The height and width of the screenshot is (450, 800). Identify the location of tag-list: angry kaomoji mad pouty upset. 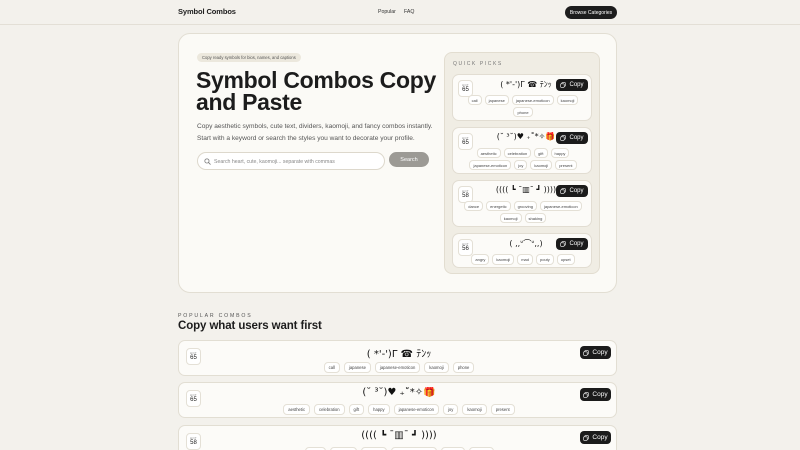
(523, 259).